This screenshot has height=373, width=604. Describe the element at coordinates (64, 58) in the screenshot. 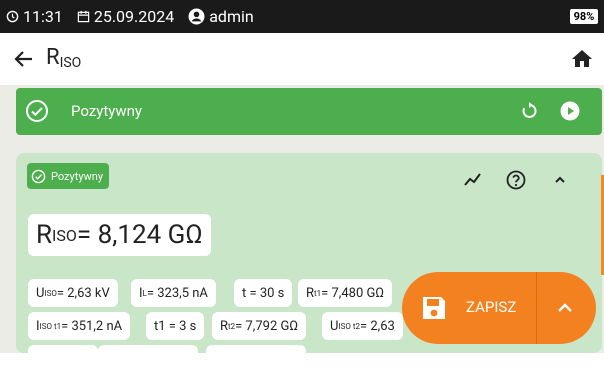

I see `page-title: RISO` at that location.